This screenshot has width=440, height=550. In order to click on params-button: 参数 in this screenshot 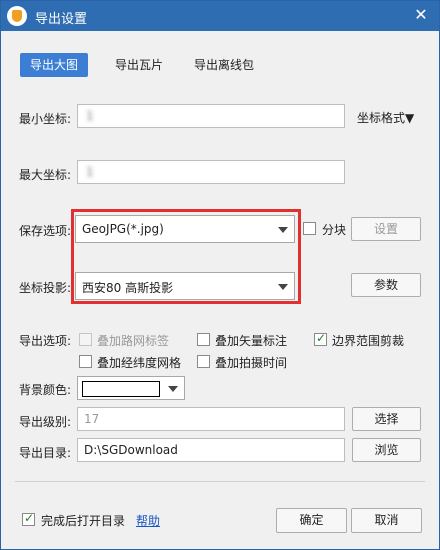, I will do `click(386, 285)`.